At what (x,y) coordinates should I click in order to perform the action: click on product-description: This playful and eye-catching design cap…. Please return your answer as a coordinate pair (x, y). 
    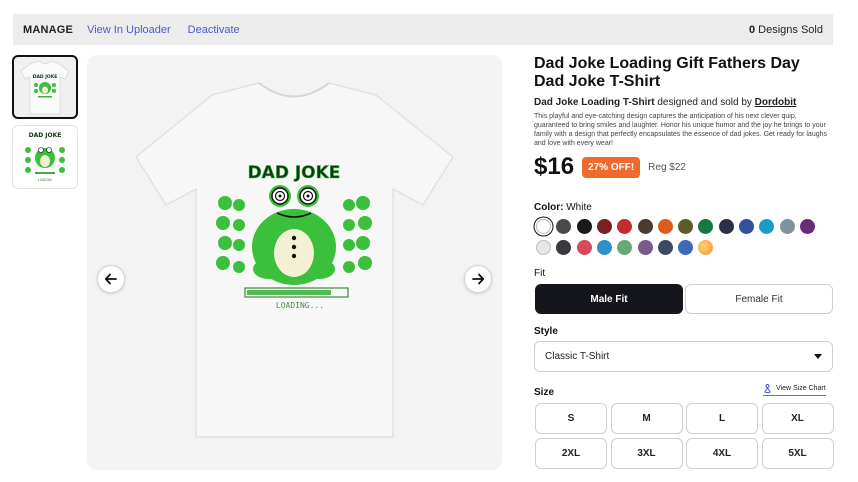
    Looking at the image, I should click on (680, 130).